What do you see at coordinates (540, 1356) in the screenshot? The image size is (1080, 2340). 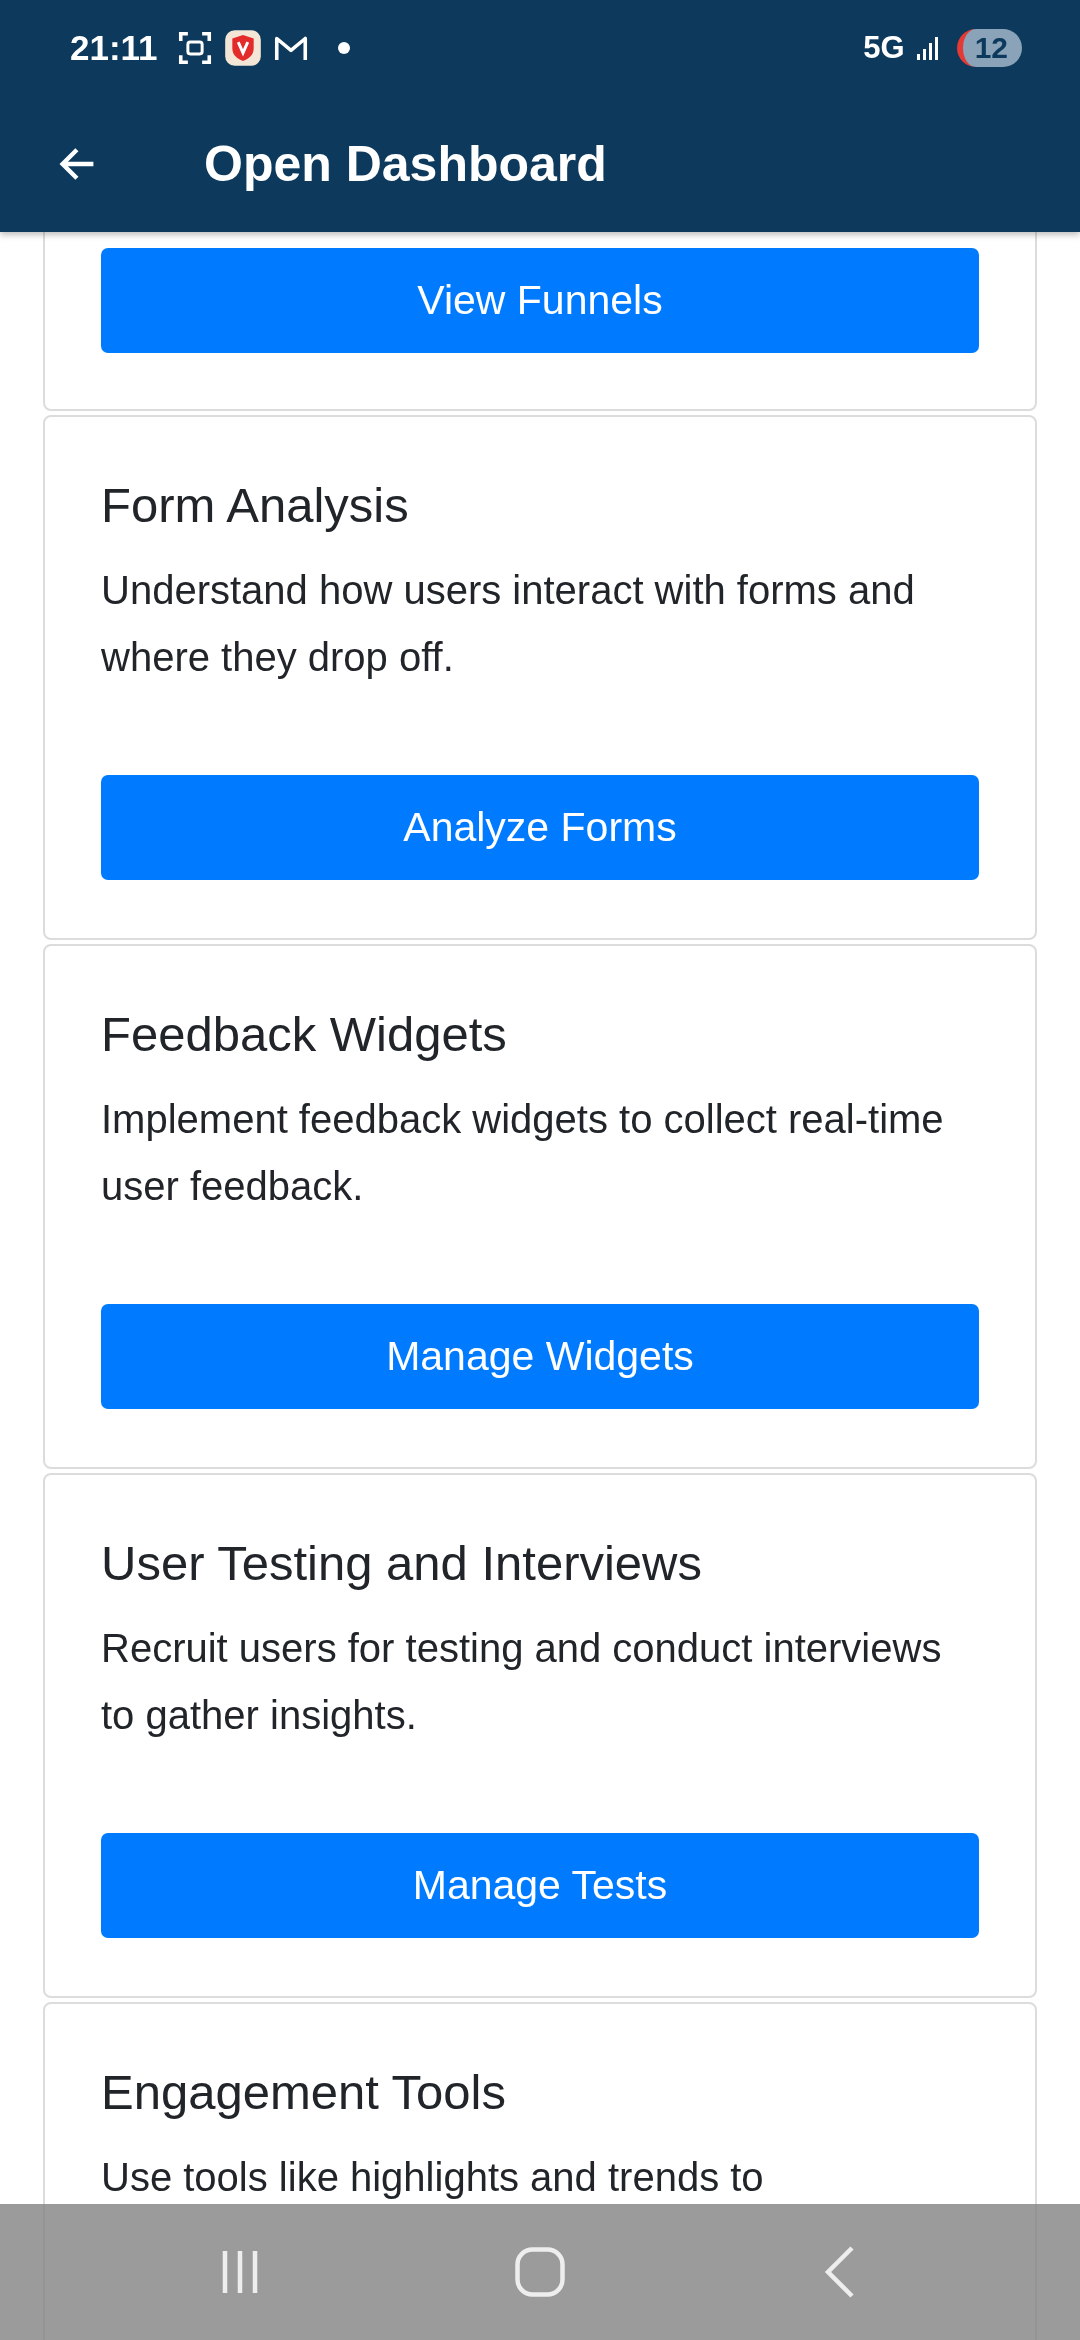 I see `card-action-button: Manage Widgets` at bounding box center [540, 1356].